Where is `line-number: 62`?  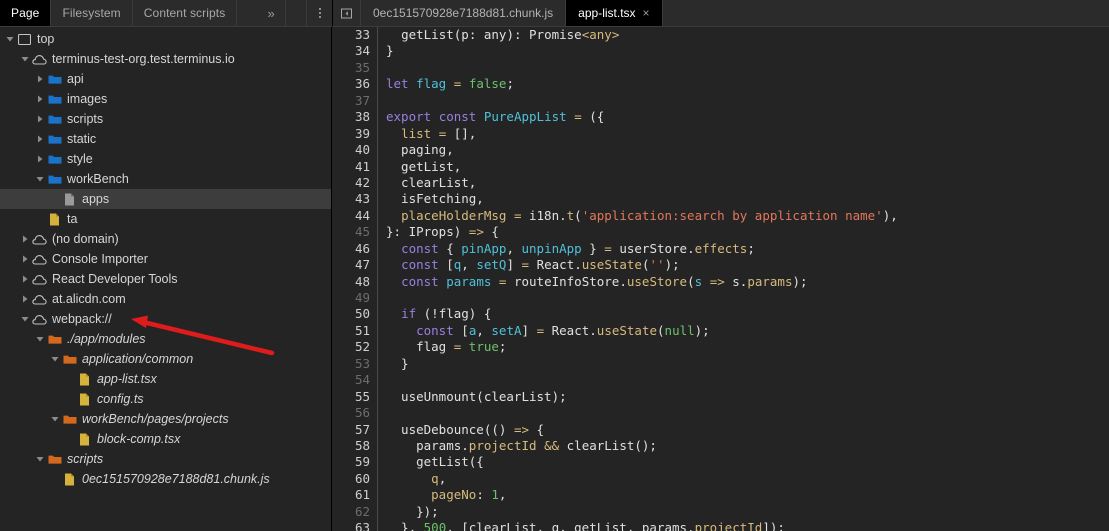
line-number: 62 is located at coordinates (351, 512).